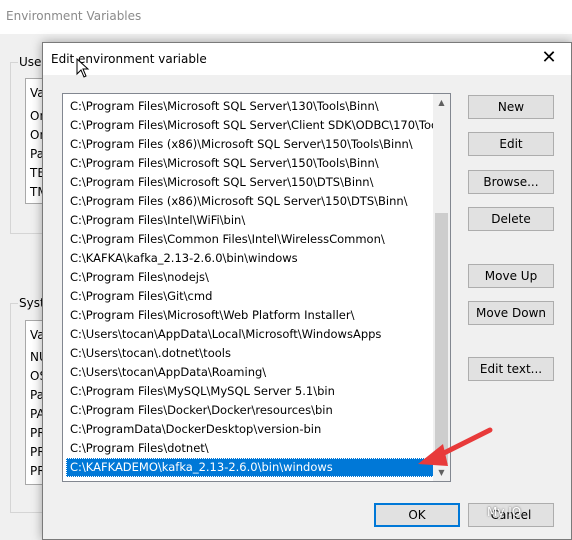 This screenshot has width=572, height=540. Describe the element at coordinates (83, 68) in the screenshot. I see `mouse-cursor-icon` at that location.